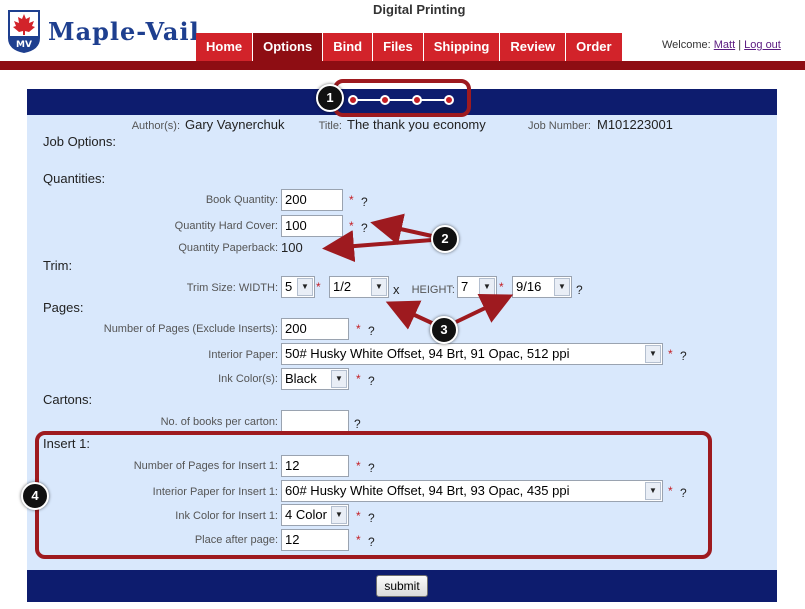 The width and height of the screenshot is (805, 609). What do you see at coordinates (401, 229) in the screenshot?
I see `arrow-to-hard-cover` at bounding box center [401, 229].